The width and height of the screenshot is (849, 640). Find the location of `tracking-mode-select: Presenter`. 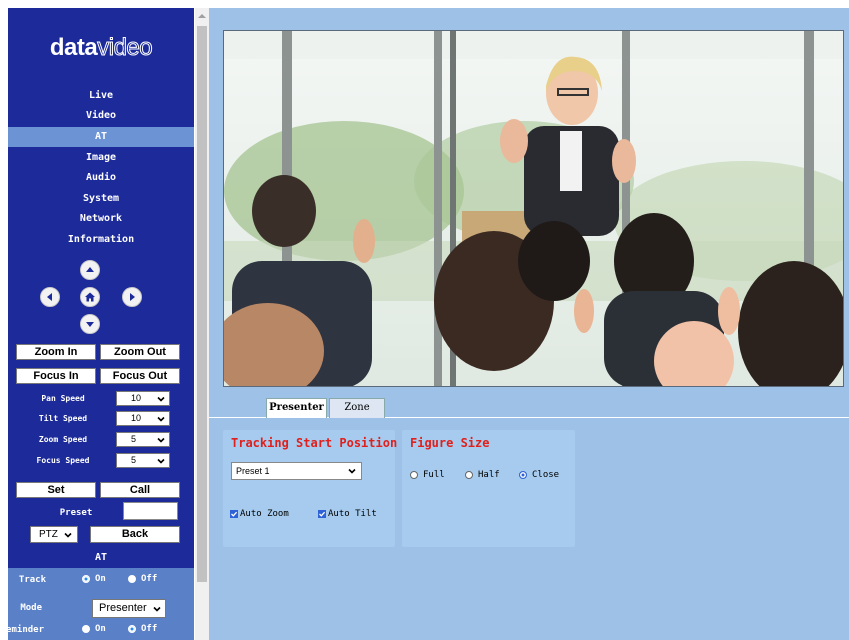

tracking-mode-select: Presenter is located at coordinates (129, 608).